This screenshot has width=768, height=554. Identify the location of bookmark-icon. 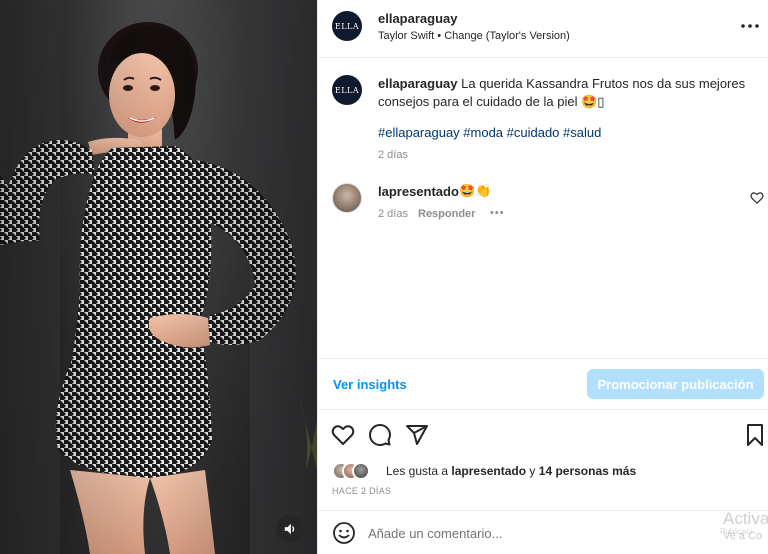
(755, 435).